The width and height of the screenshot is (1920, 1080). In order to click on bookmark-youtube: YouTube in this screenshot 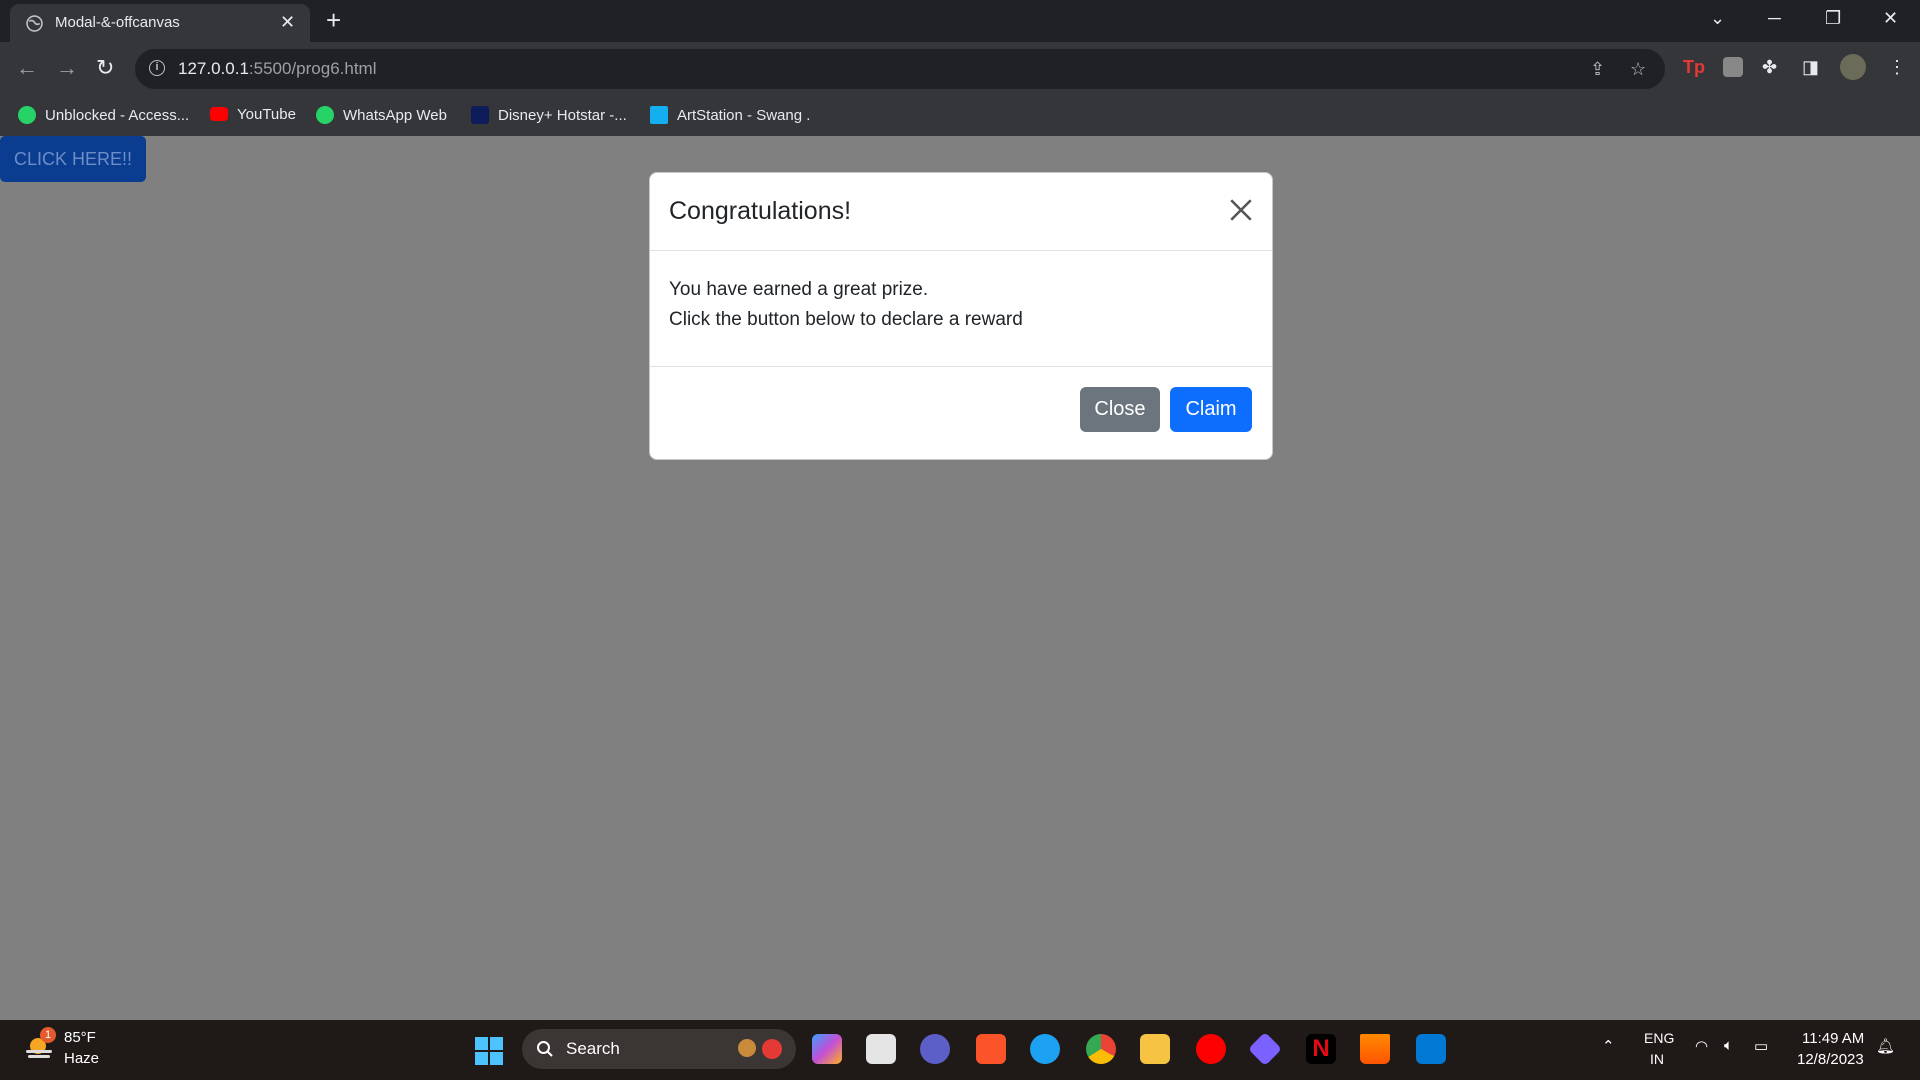, I will do `click(253, 114)`.